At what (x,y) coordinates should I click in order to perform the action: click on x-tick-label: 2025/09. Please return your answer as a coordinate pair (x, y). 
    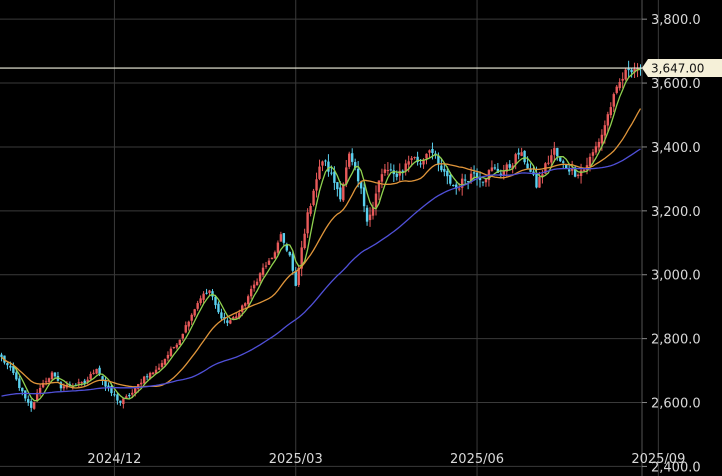
    Looking at the image, I should click on (658, 459).